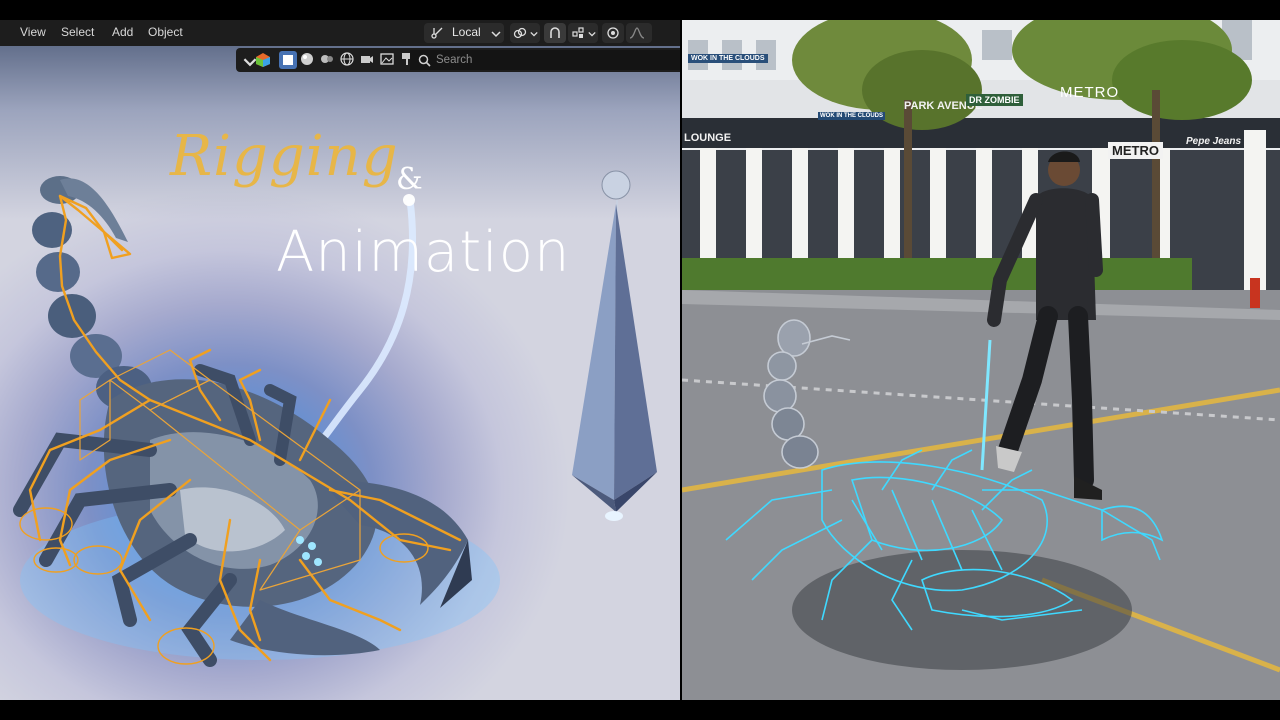 This screenshot has width=1280, height=720. I want to click on globe-icon, so click(347, 59).